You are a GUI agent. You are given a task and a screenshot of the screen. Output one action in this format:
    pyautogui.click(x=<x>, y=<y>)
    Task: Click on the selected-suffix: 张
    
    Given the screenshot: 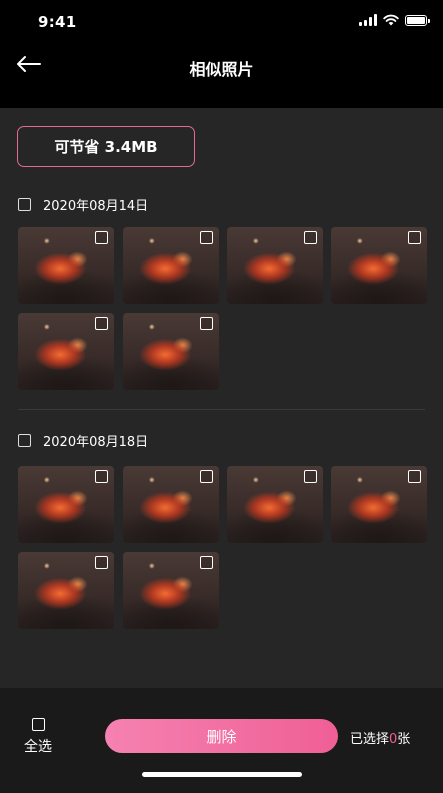 What is the action you would take?
    pyautogui.click(x=404, y=739)
    